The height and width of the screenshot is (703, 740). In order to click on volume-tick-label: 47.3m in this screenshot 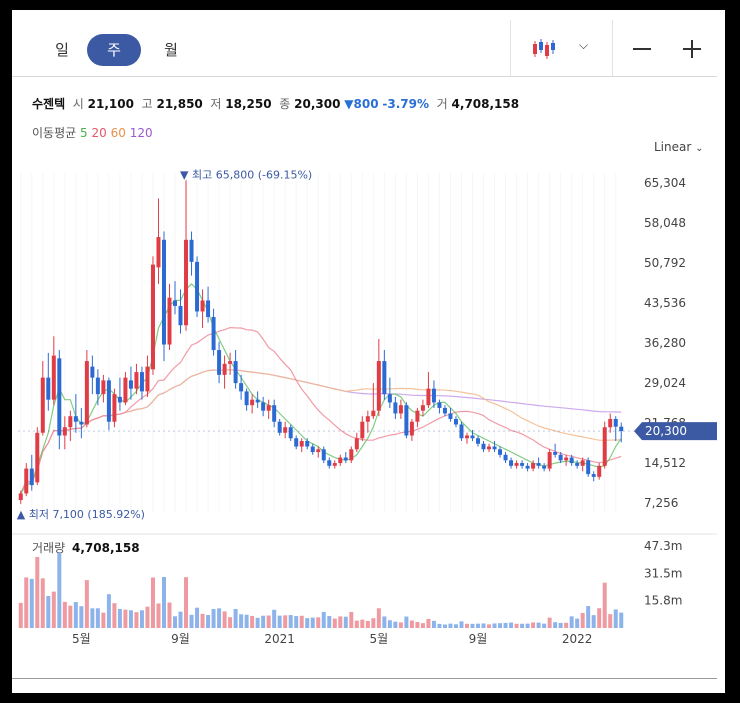, I will do `click(663, 546)`.